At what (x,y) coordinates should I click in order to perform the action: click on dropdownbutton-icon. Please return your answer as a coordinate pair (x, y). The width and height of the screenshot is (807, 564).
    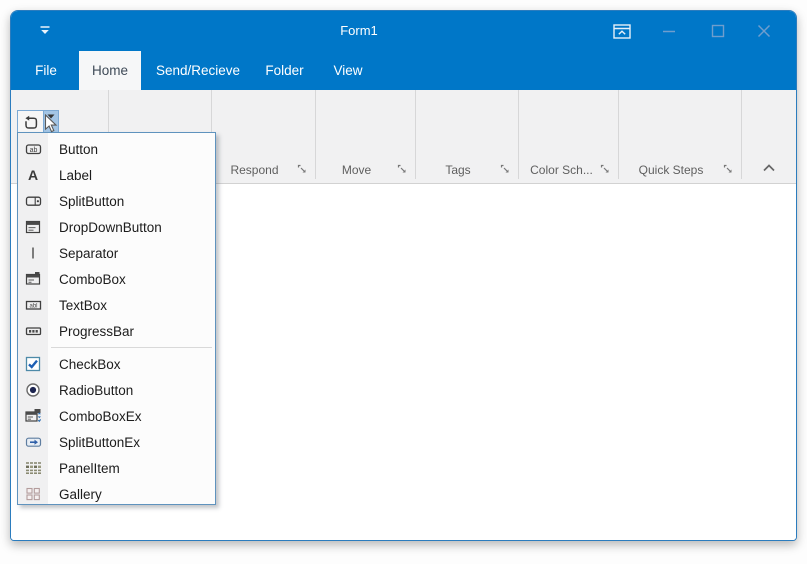
    Looking at the image, I should click on (33, 227).